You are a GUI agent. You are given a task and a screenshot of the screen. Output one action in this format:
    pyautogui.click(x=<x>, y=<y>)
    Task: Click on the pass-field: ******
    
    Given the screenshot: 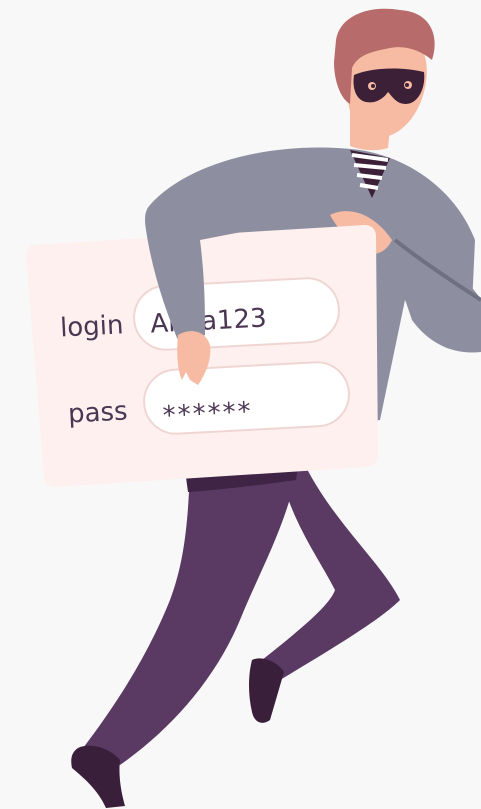 What is the action you would take?
    pyautogui.click(x=246, y=398)
    